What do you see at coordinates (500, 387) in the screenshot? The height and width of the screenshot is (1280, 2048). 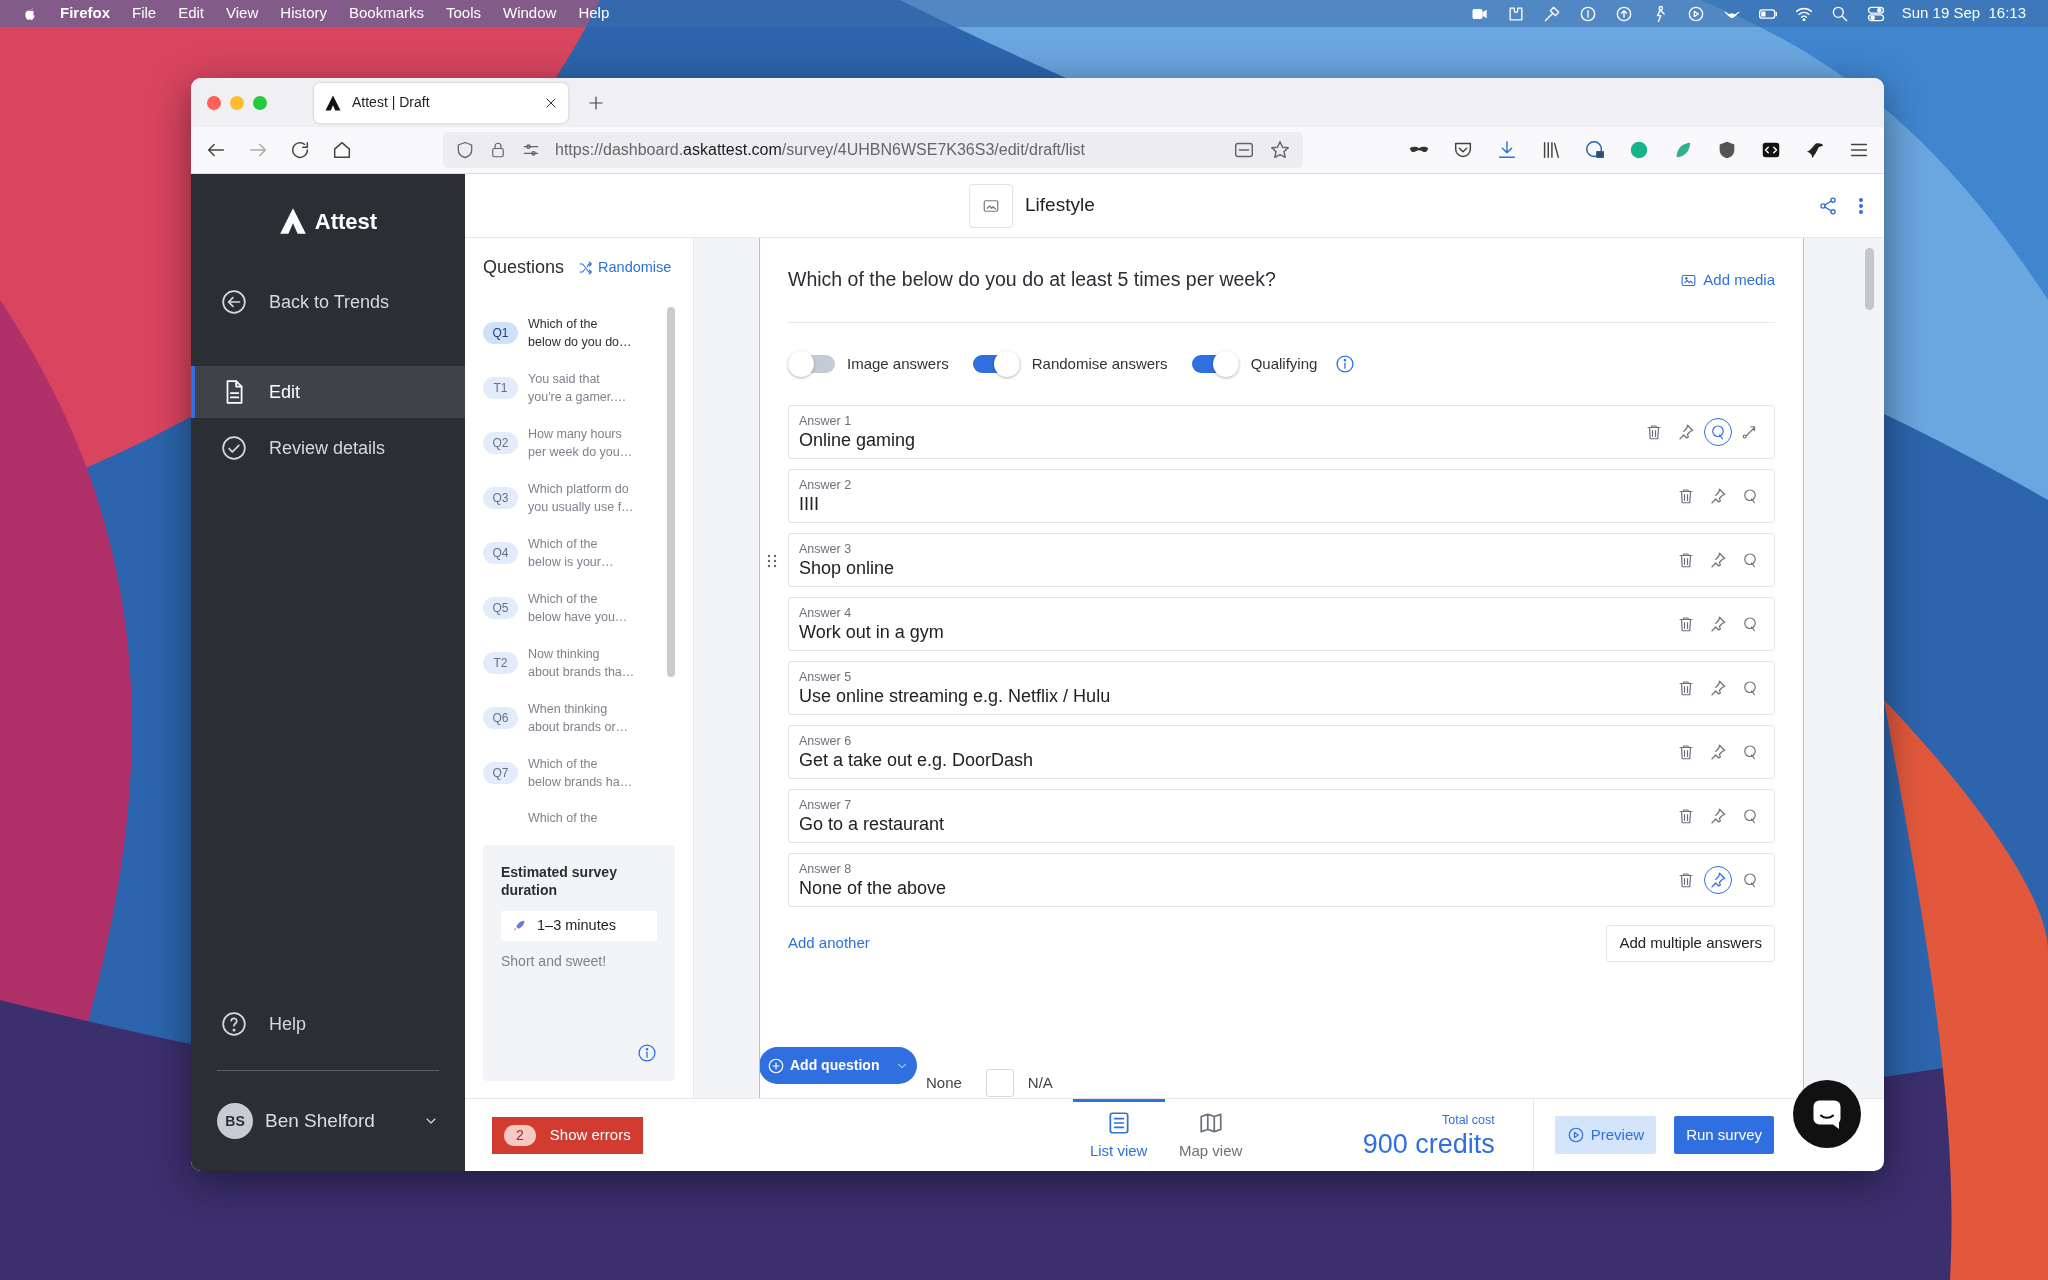 I see `question-badge: T1` at bounding box center [500, 387].